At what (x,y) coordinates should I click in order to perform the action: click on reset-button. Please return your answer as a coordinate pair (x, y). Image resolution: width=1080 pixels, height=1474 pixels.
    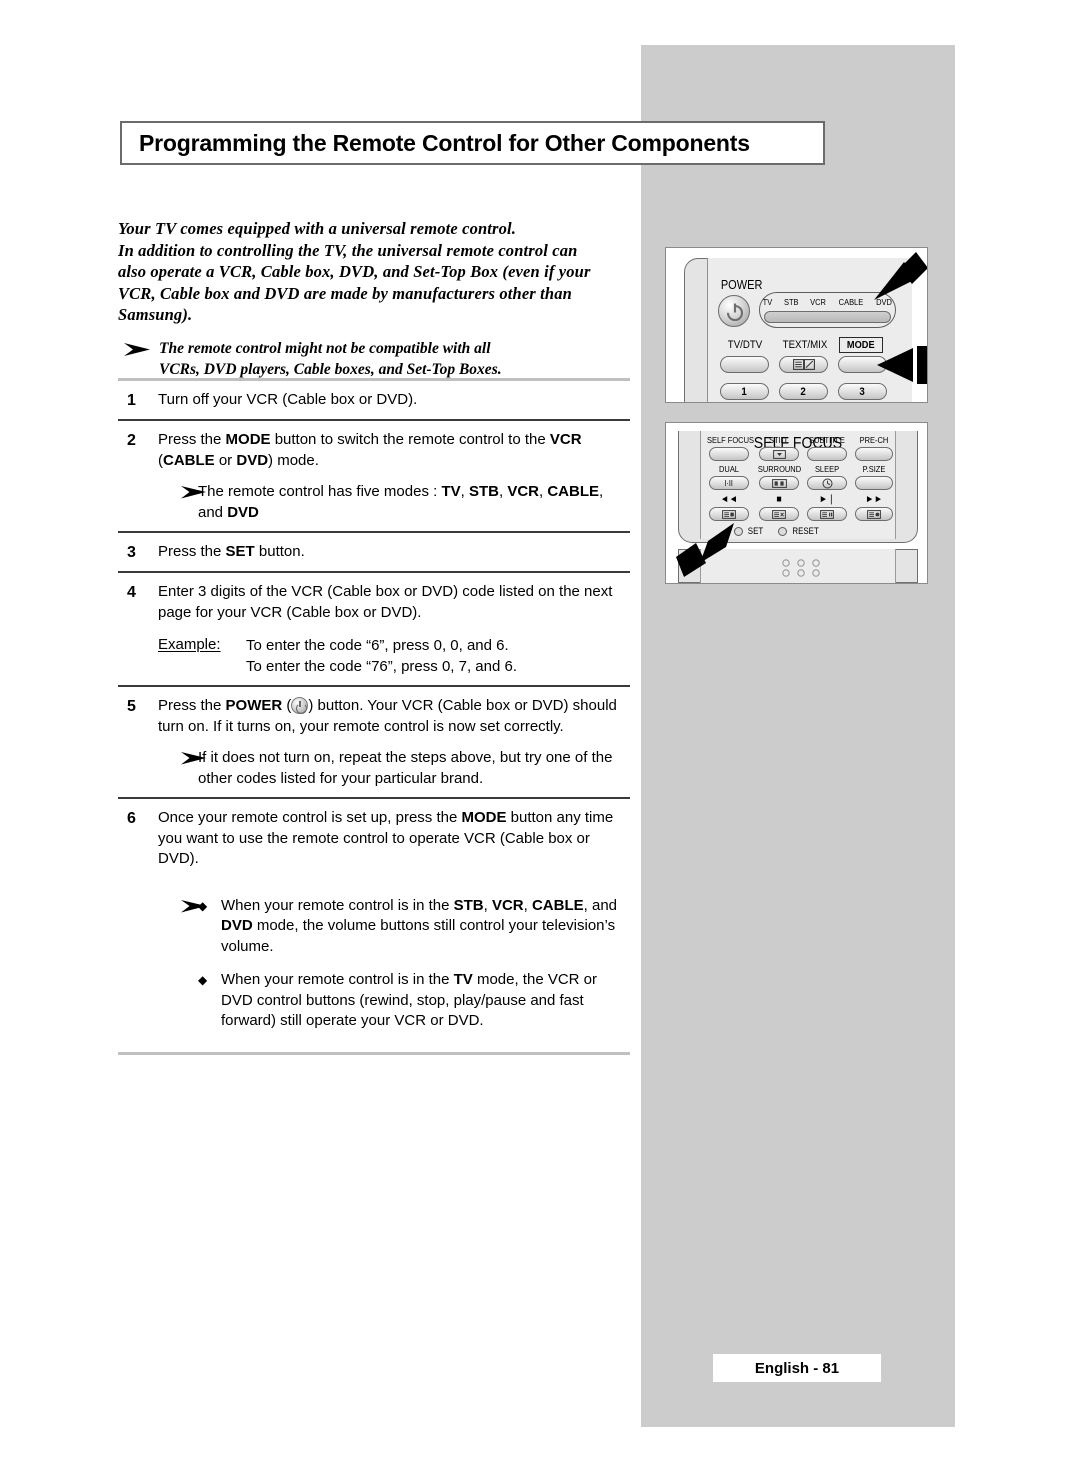
    Looking at the image, I should click on (782, 531).